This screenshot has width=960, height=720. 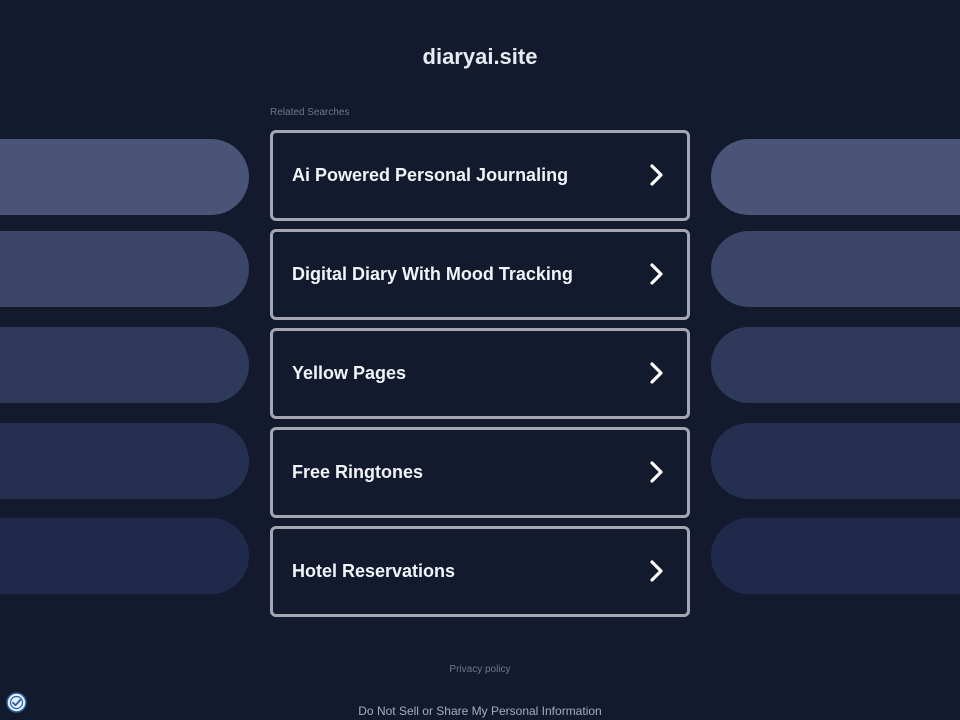 What do you see at coordinates (358, 472) in the screenshot?
I see `related-search-label: Free Ringtones` at bounding box center [358, 472].